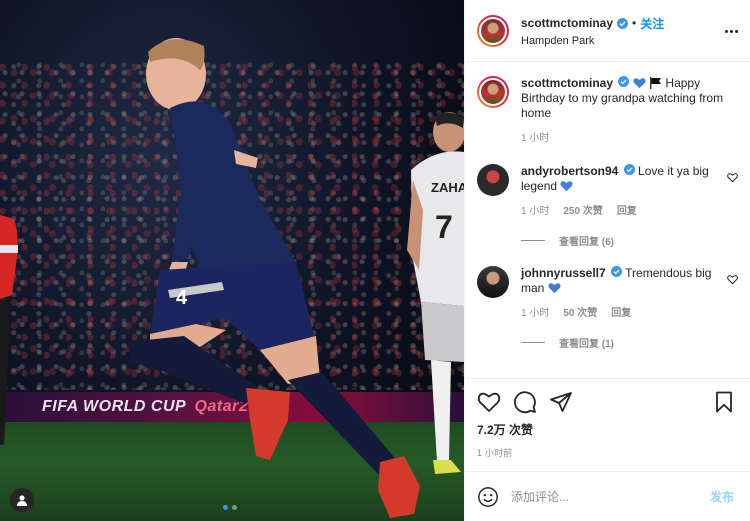 This screenshot has width=750, height=521. Describe the element at coordinates (493, 30) in the screenshot. I see `author-avatar` at that location.